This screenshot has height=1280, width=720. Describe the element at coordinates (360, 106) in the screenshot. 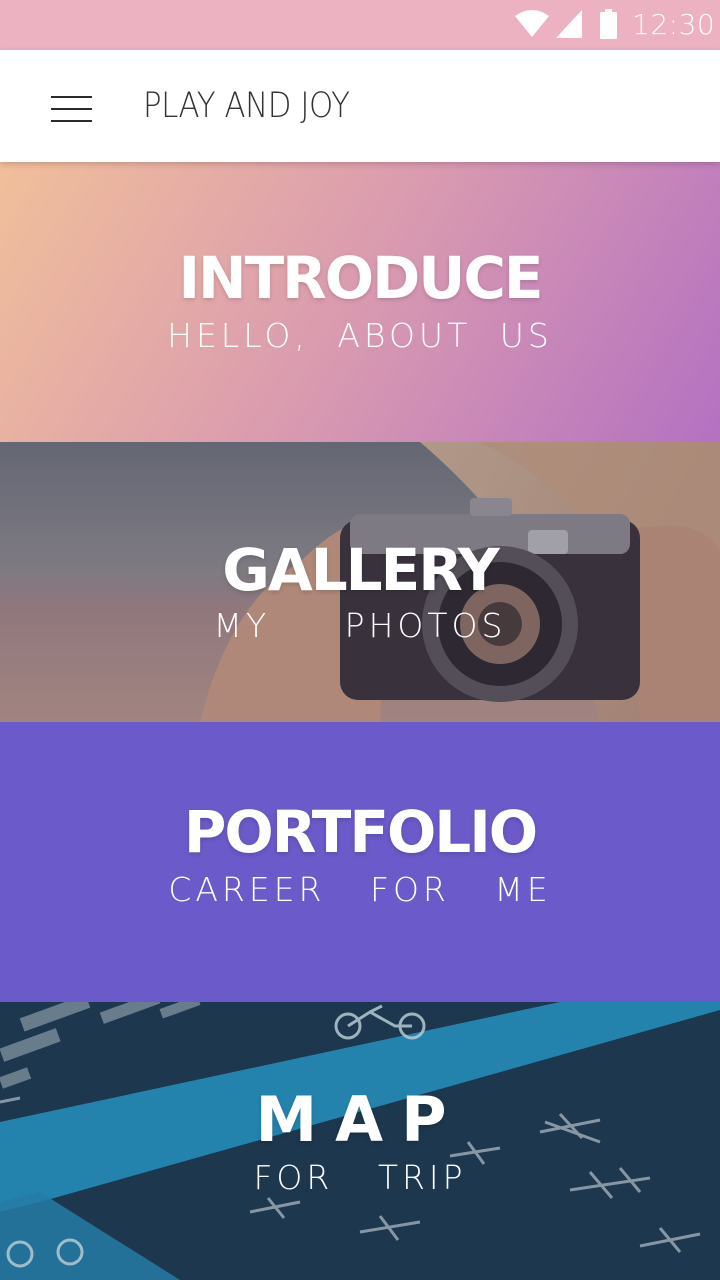

I see `app-bar: PLAY AND JOY` at that location.